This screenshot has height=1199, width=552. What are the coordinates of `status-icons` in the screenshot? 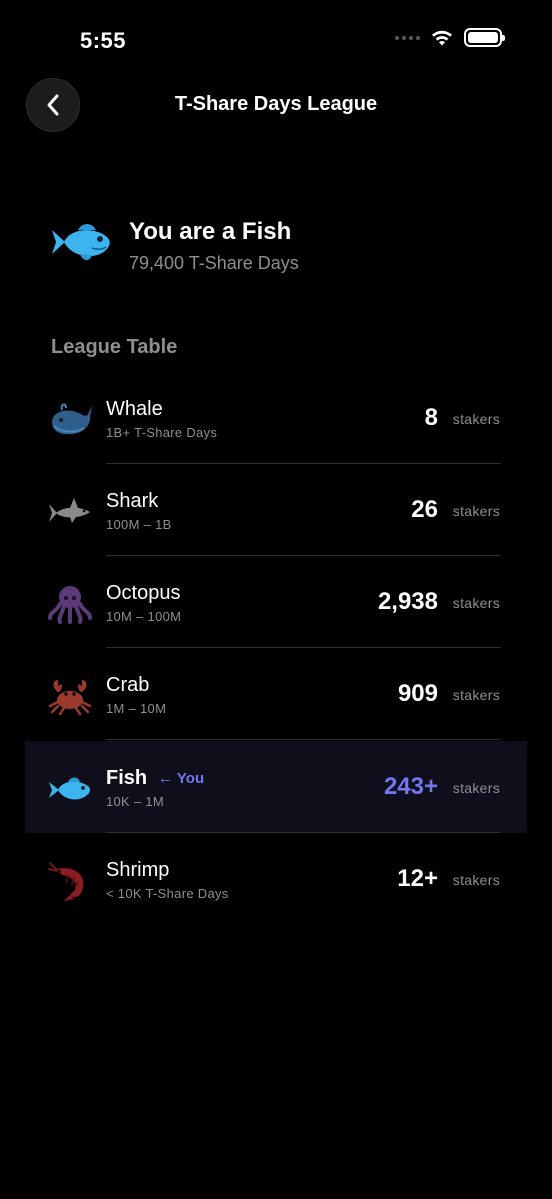 It's located at (450, 37).